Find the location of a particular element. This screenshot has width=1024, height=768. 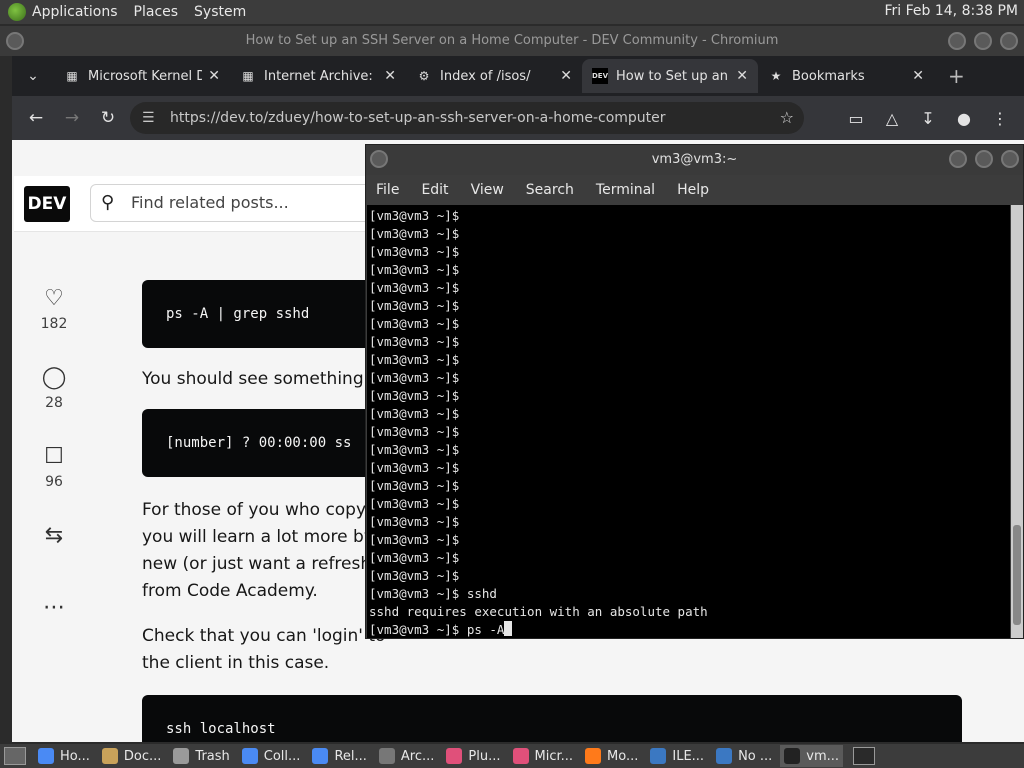

more-actions-button: ⋯ is located at coordinates (54, 634).